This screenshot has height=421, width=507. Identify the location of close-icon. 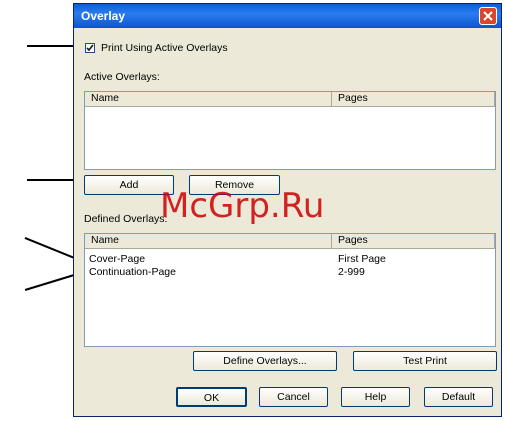
(488, 16).